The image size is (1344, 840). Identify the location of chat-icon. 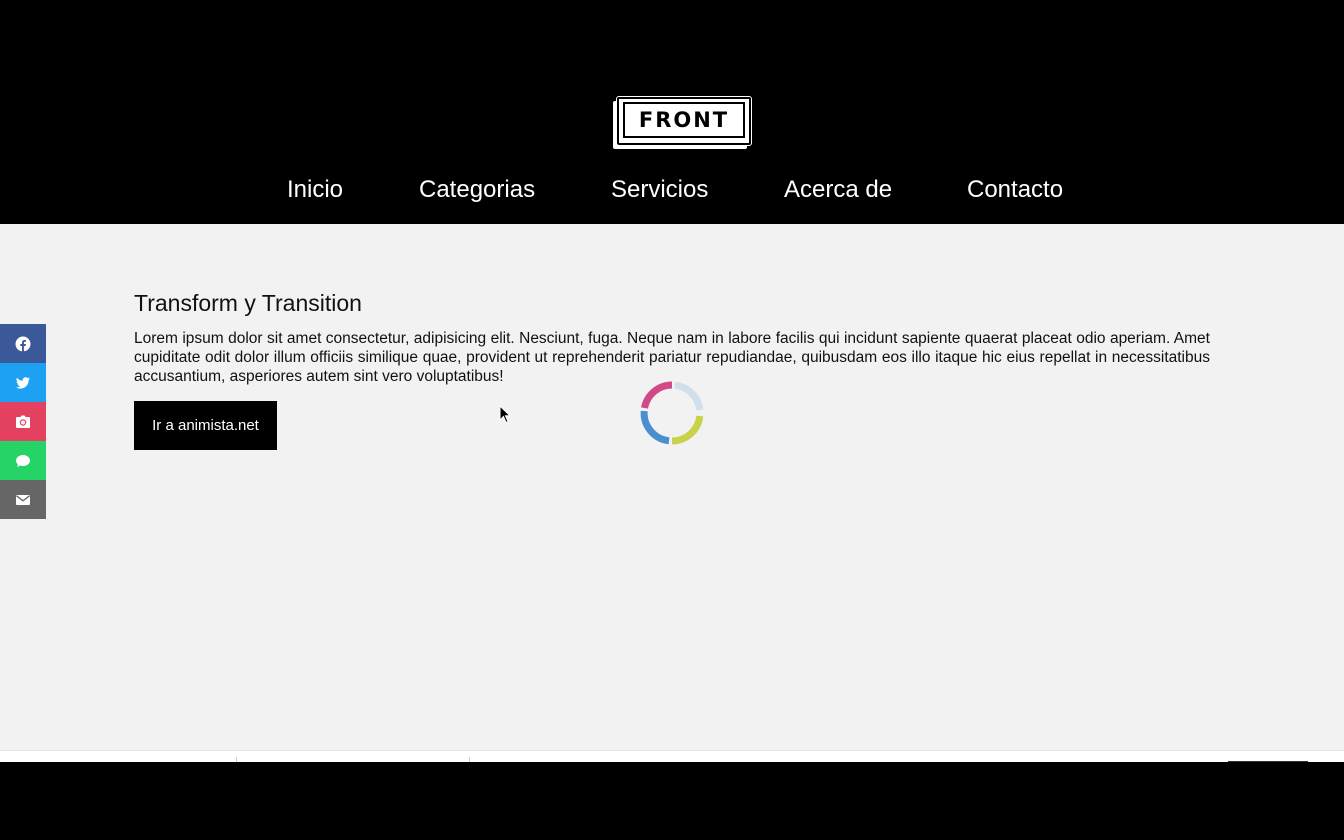
(23, 460).